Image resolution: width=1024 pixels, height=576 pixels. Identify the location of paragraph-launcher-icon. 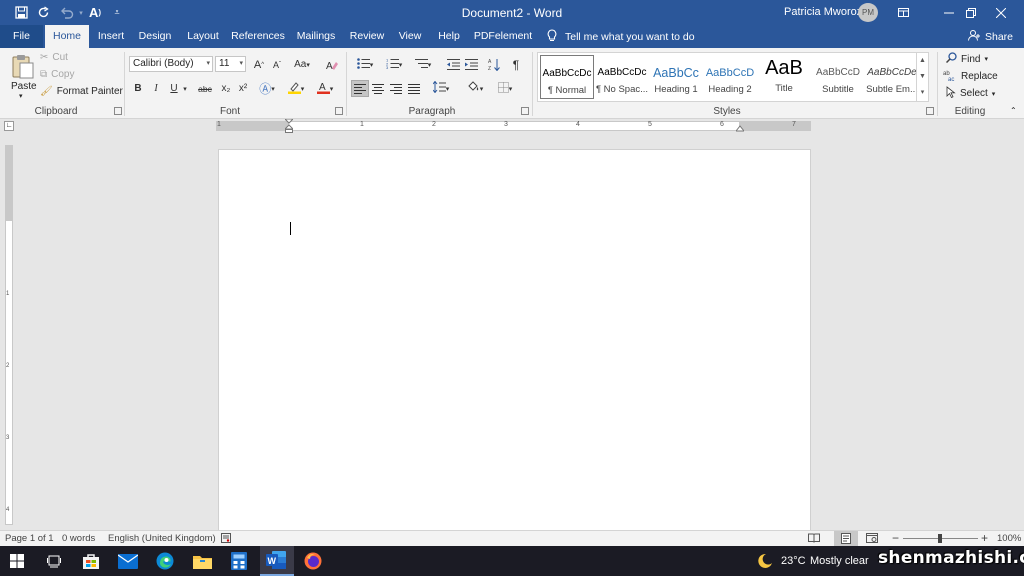
(525, 111).